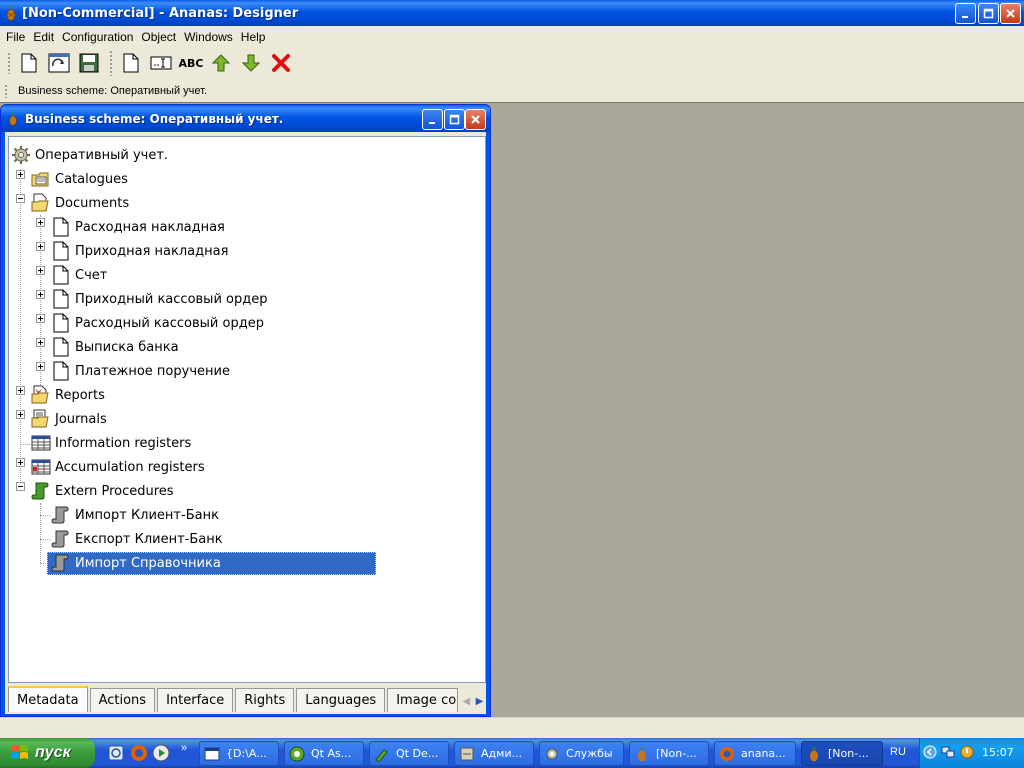 The height and width of the screenshot is (768, 1024). I want to click on windows-logo-icon, so click(19, 752).